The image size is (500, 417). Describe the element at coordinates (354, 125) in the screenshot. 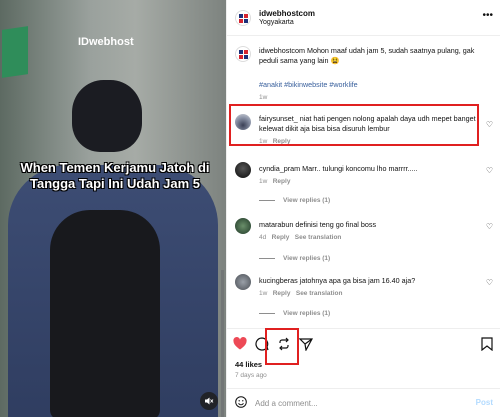

I see `highlight-box-comment` at that location.